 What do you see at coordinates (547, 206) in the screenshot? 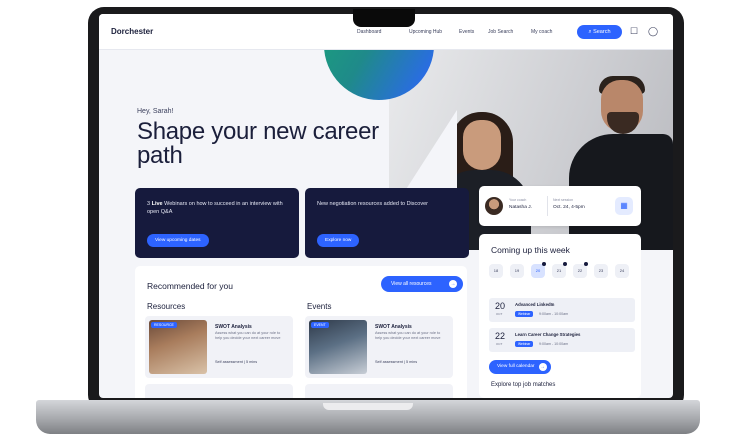
I see `appointment-divider` at bounding box center [547, 206].